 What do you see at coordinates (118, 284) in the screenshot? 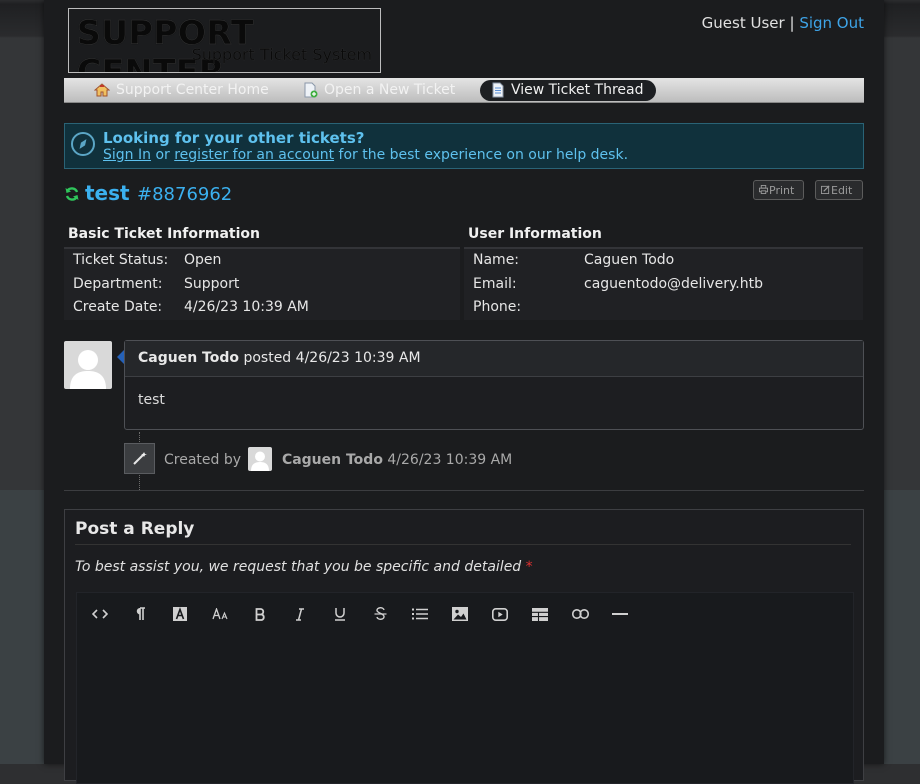
I see `department-label: Department:` at bounding box center [118, 284].